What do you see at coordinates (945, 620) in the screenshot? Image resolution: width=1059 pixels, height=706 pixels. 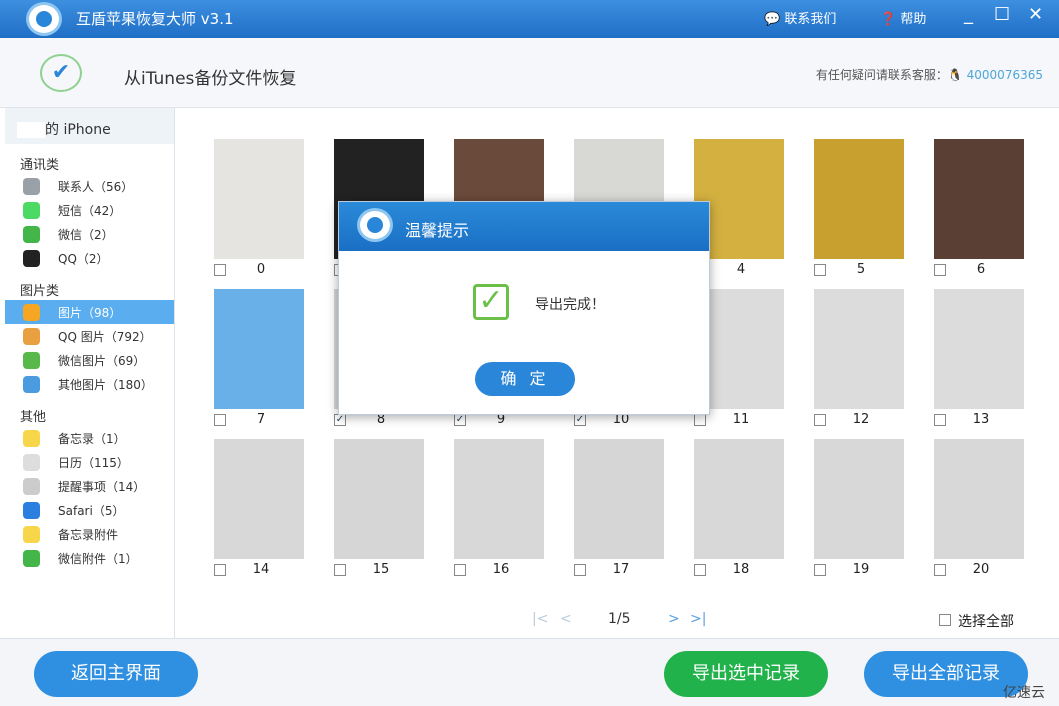 I see `select-all-checkbox` at bounding box center [945, 620].